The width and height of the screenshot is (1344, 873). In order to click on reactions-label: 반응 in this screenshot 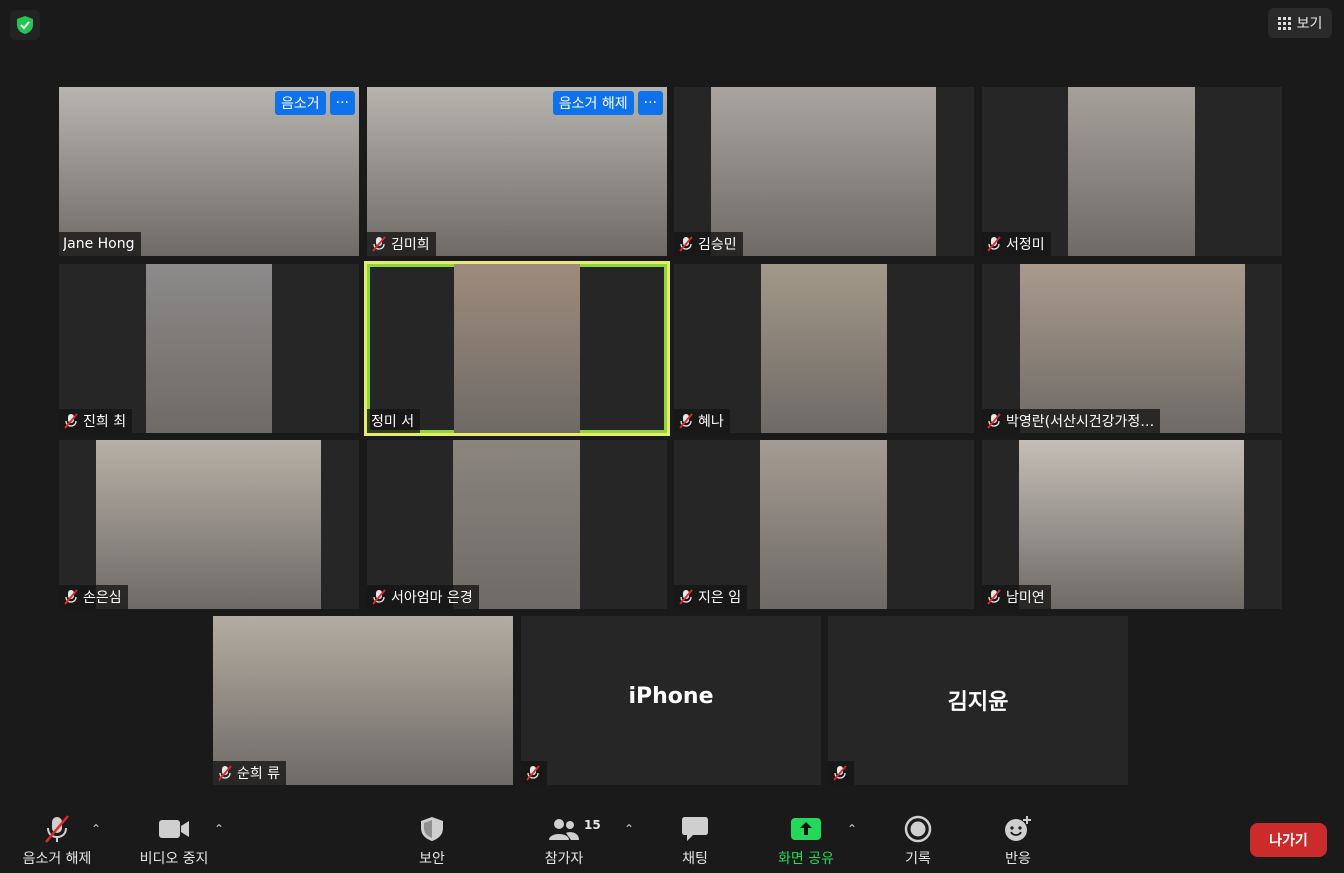, I will do `click(1018, 859)`.